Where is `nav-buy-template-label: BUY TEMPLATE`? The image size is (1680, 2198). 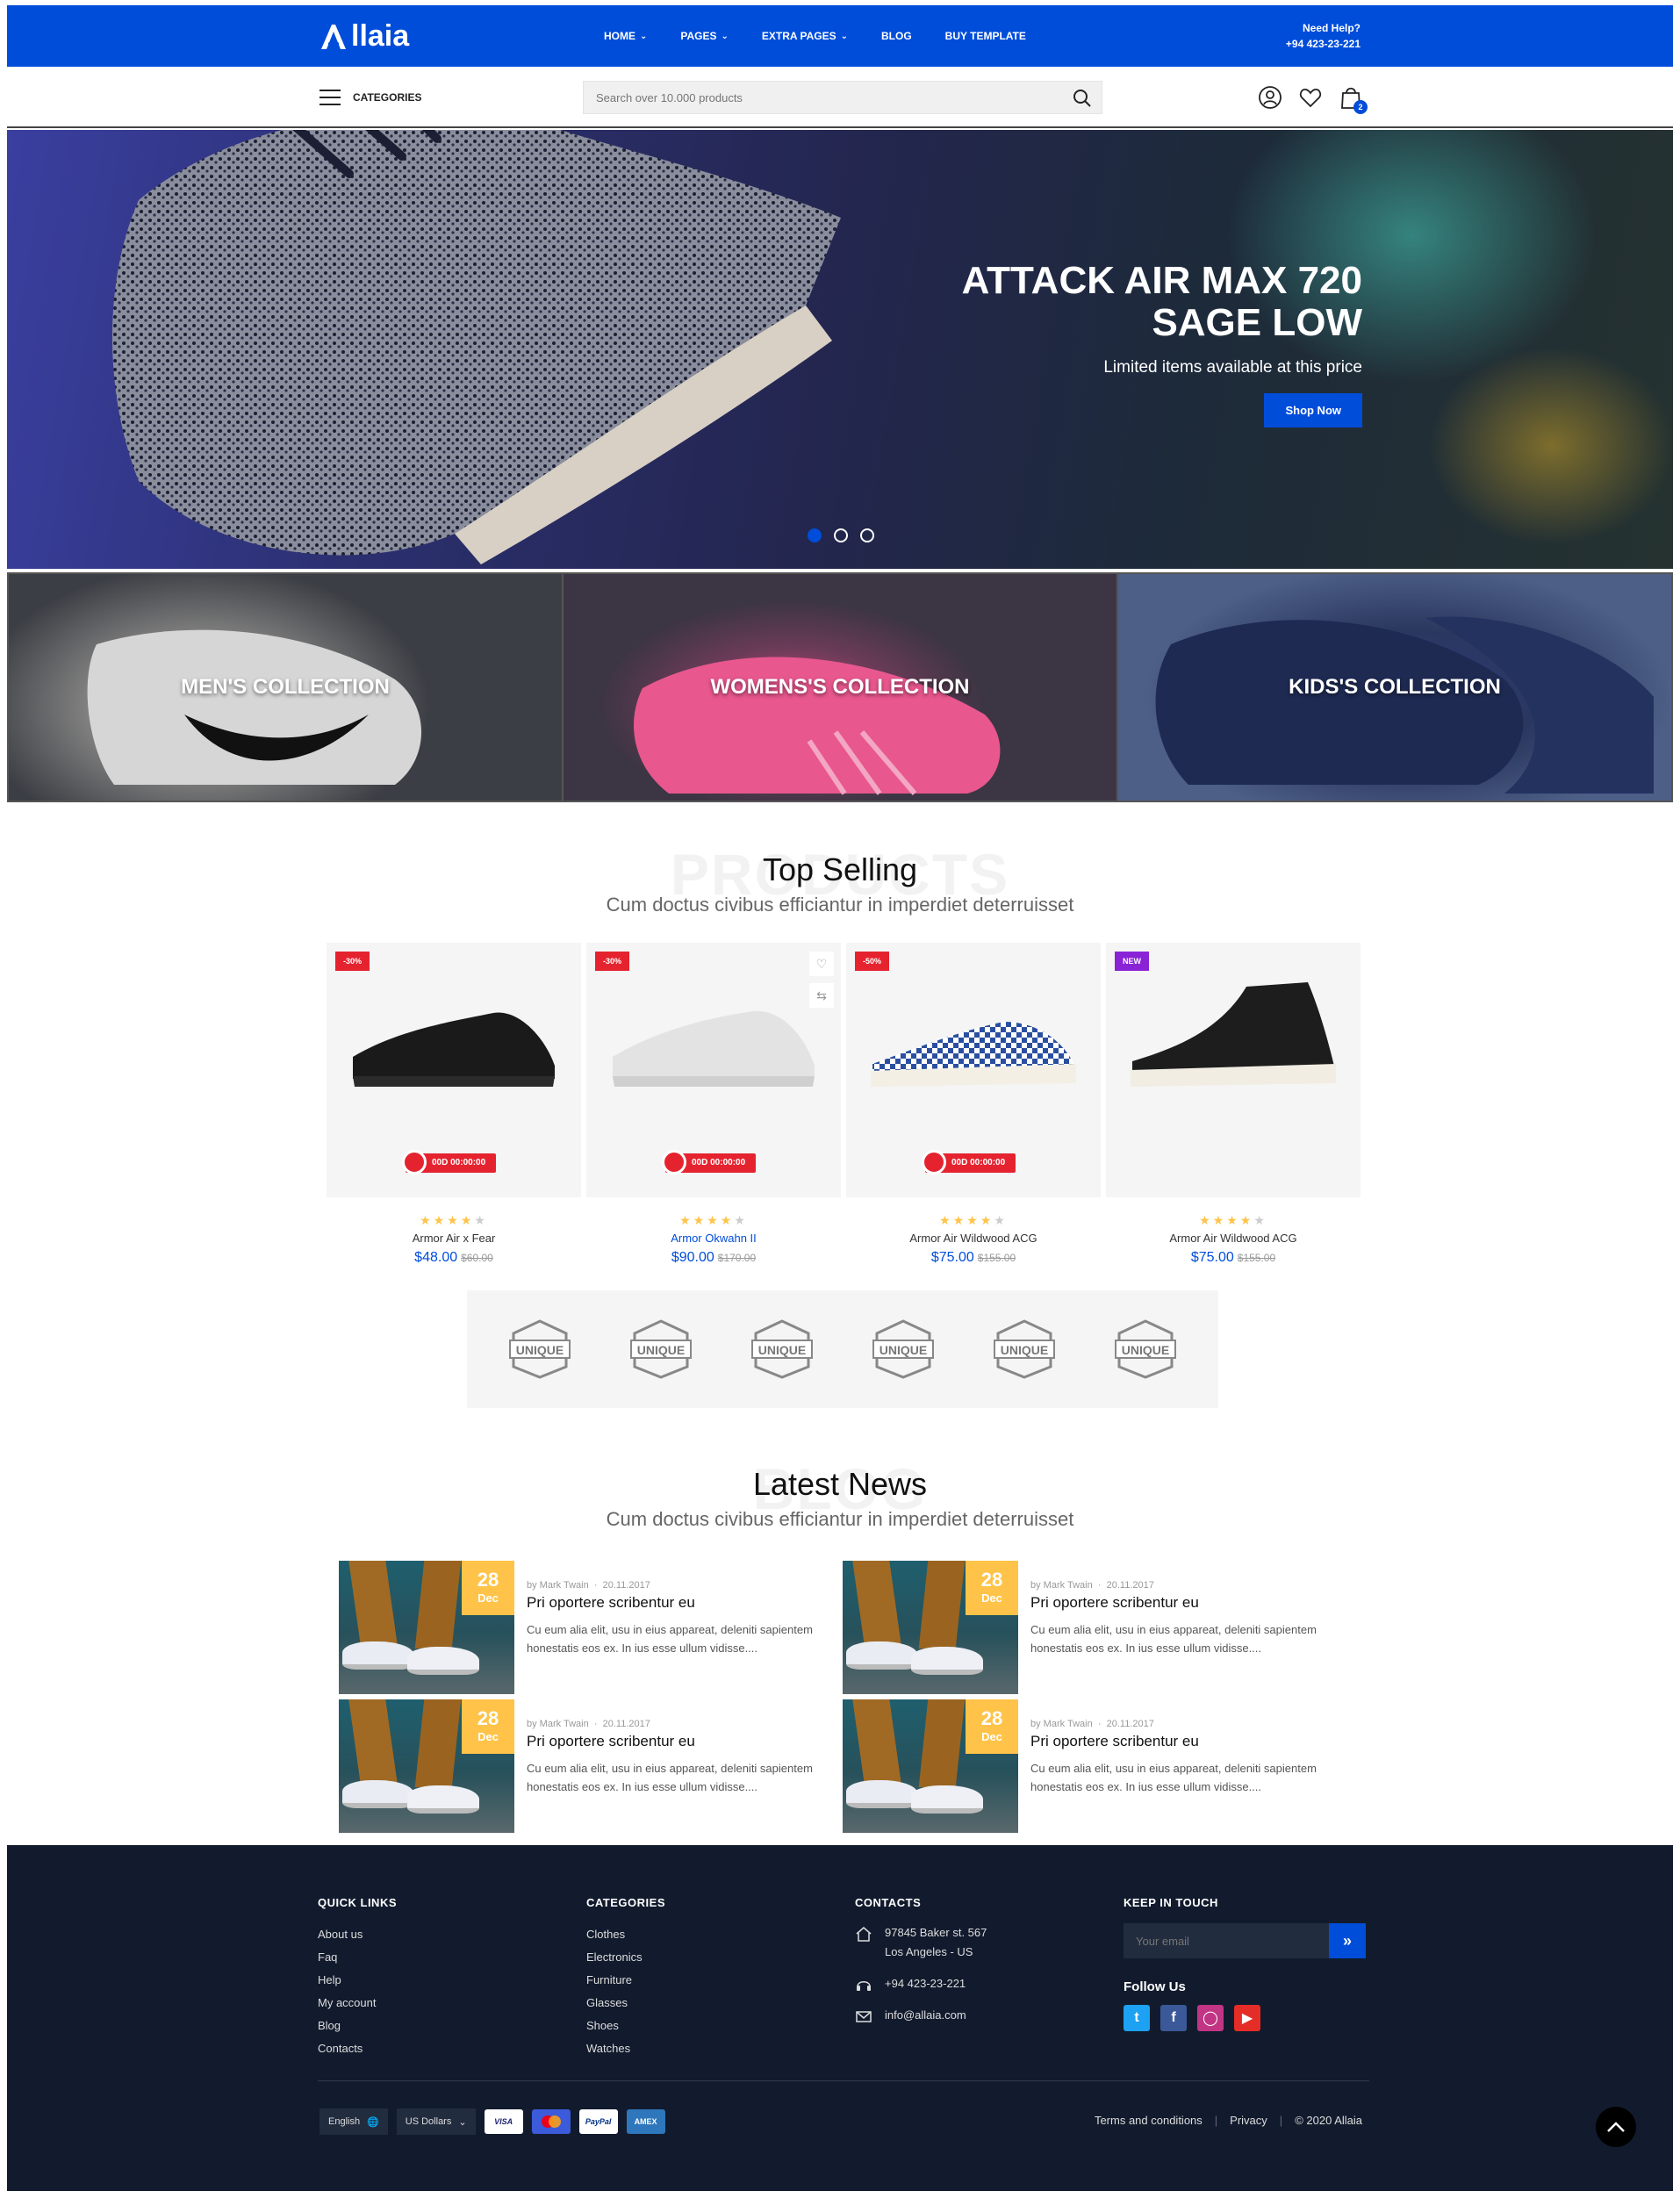 nav-buy-template-label: BUY TEMPLATE is located at coordinates (985, 36).